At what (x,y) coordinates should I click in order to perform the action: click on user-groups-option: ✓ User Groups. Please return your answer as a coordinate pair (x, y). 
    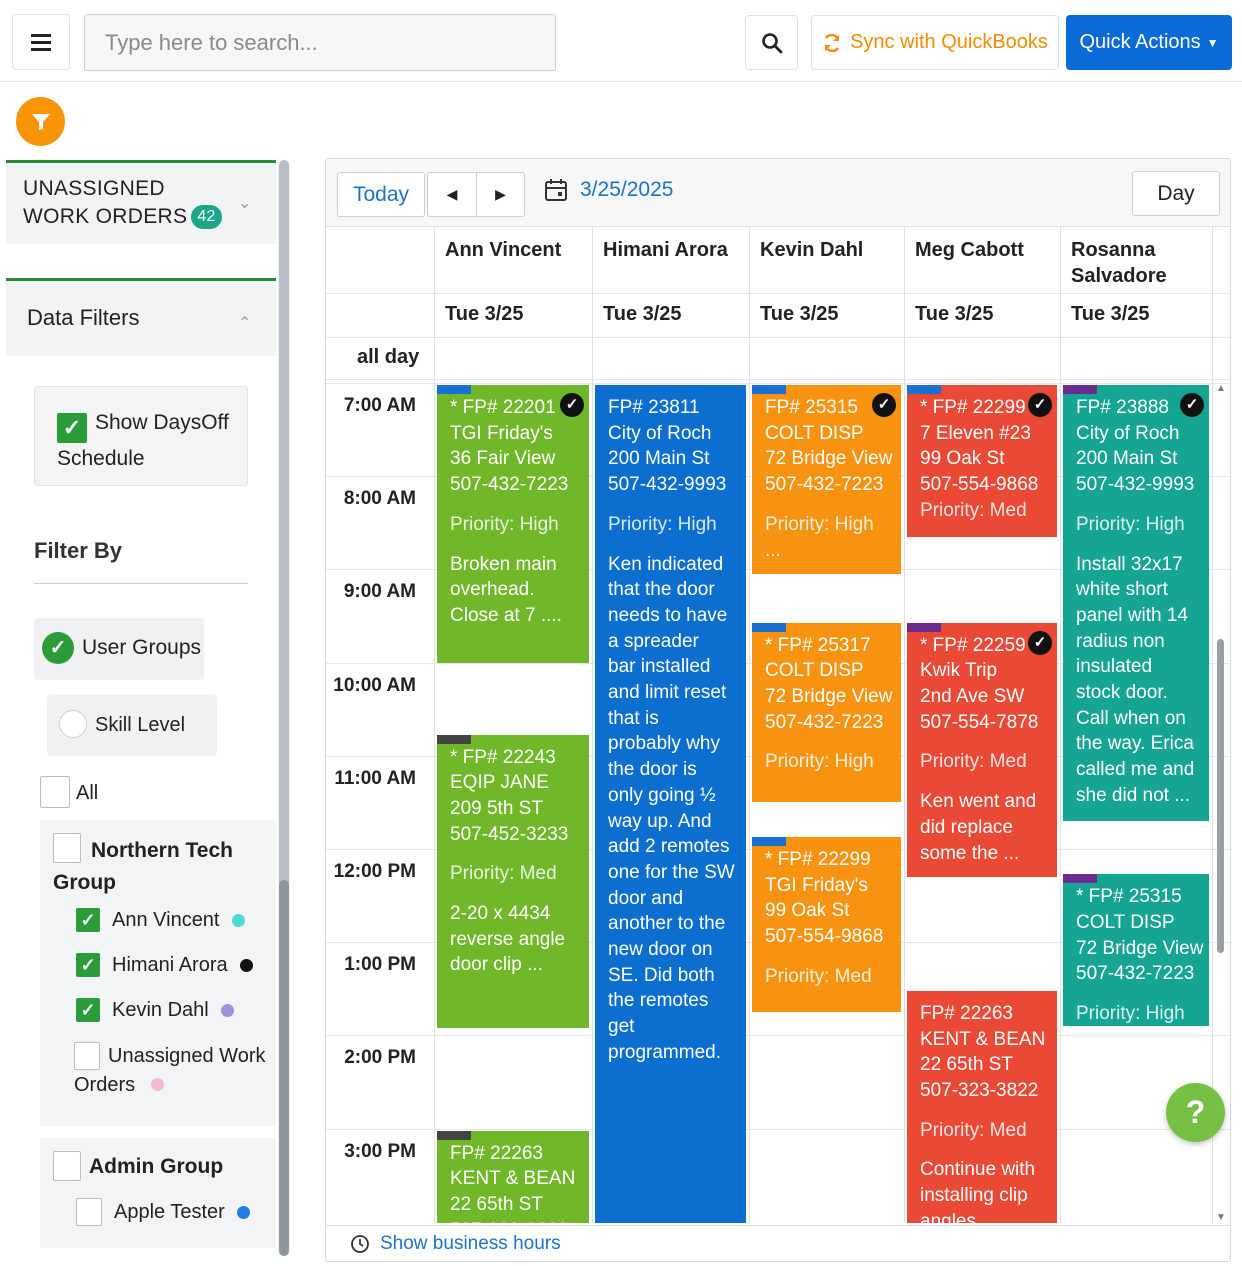
    Looking at the image, I should click on (119, 649).